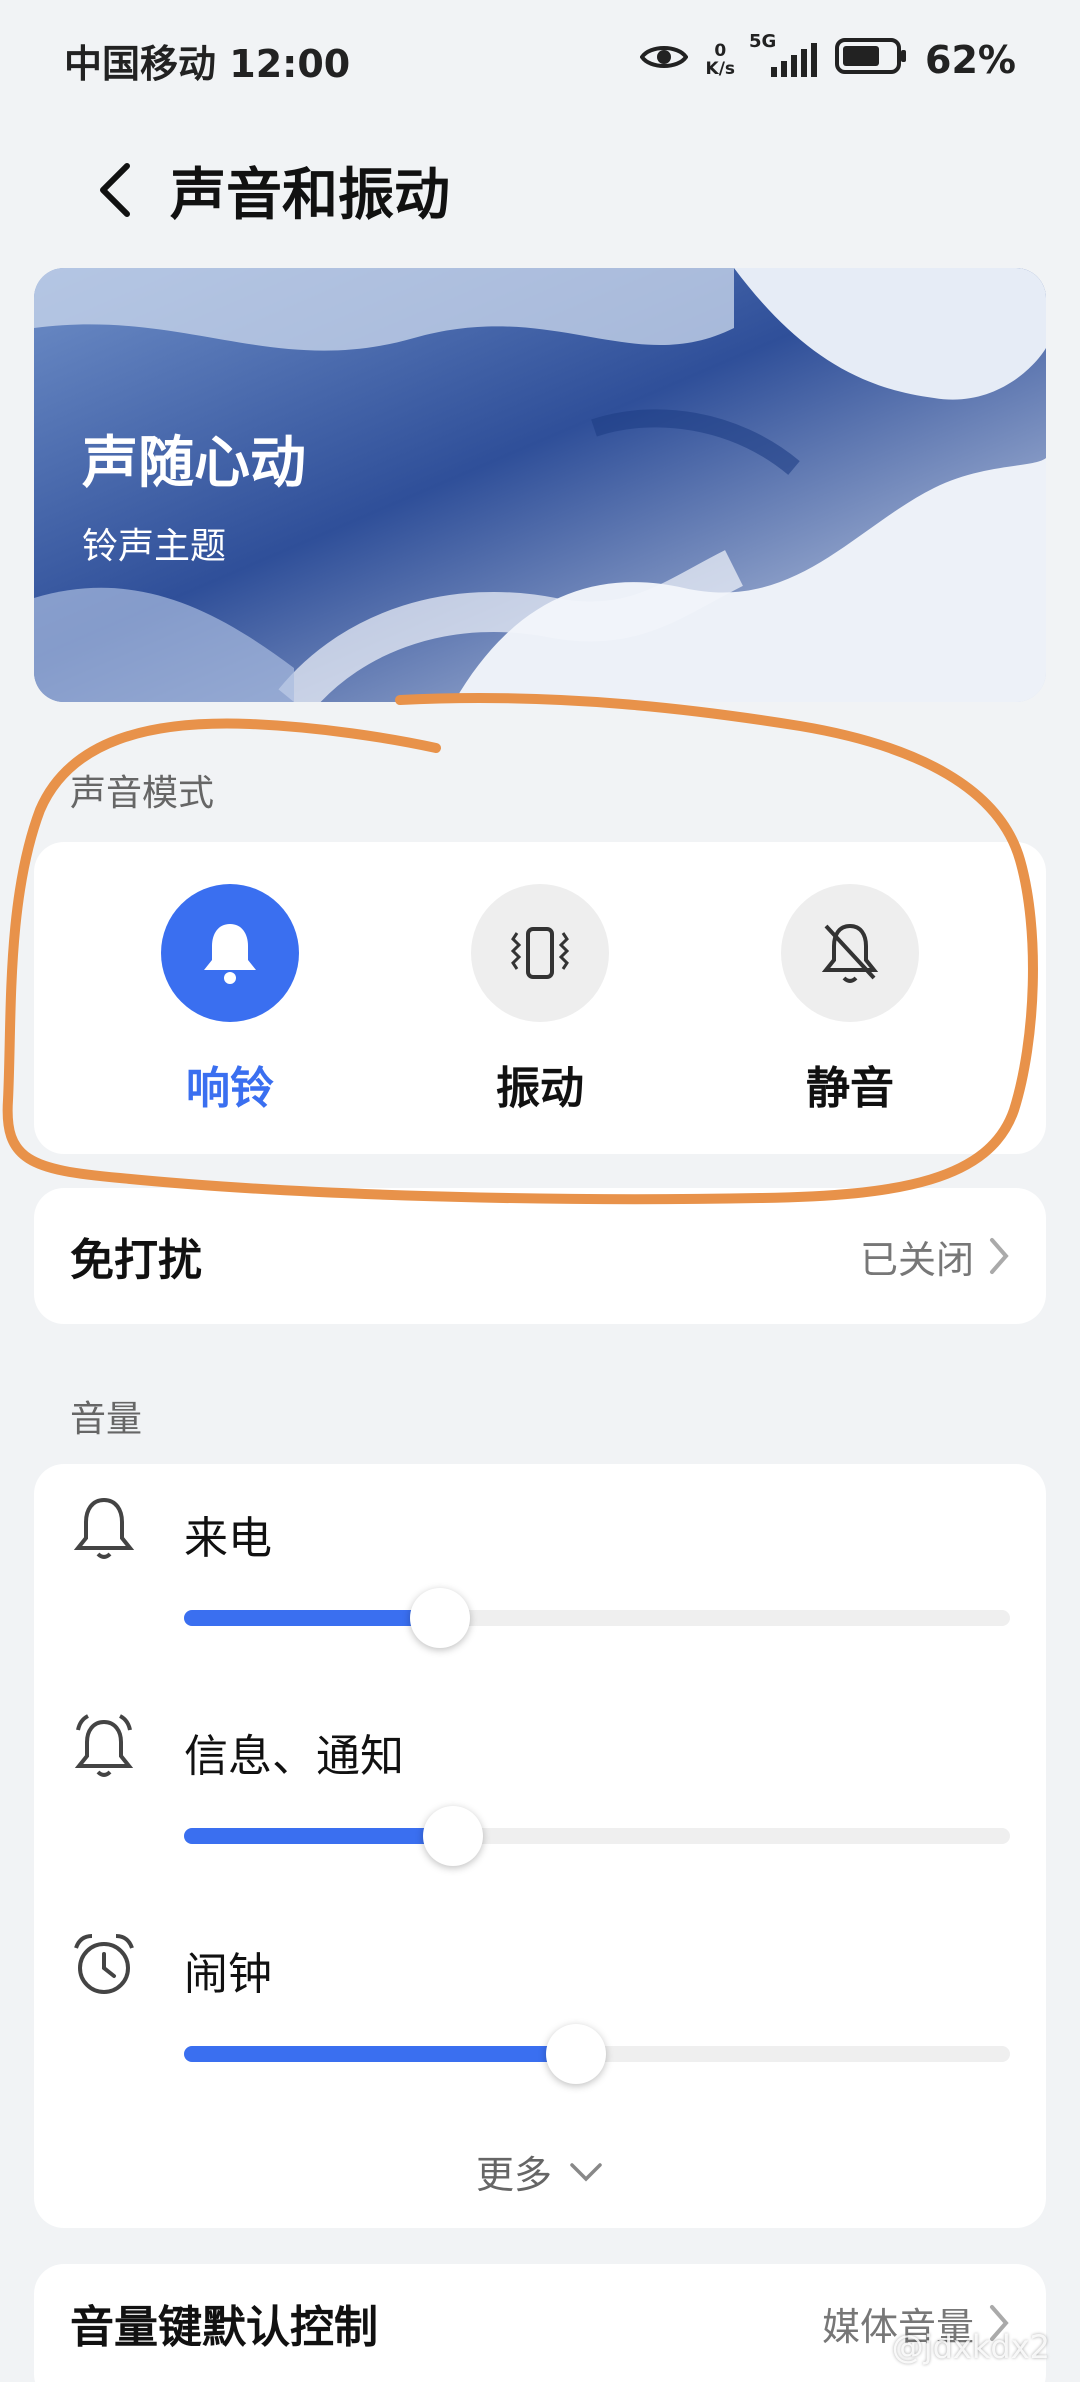 Image resolution: width=1080 pixels, height=2382 pixels. Describe the element at coordinates (228, 1974) in the screenshot. I see `volume-label: 闹钟` at that location.